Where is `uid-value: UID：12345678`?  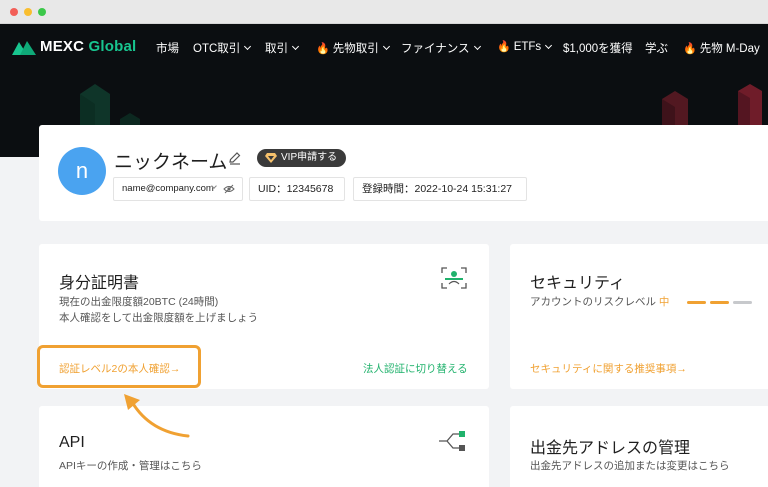
uid-value: UID：12345678 is located at coordinates (296, 189).